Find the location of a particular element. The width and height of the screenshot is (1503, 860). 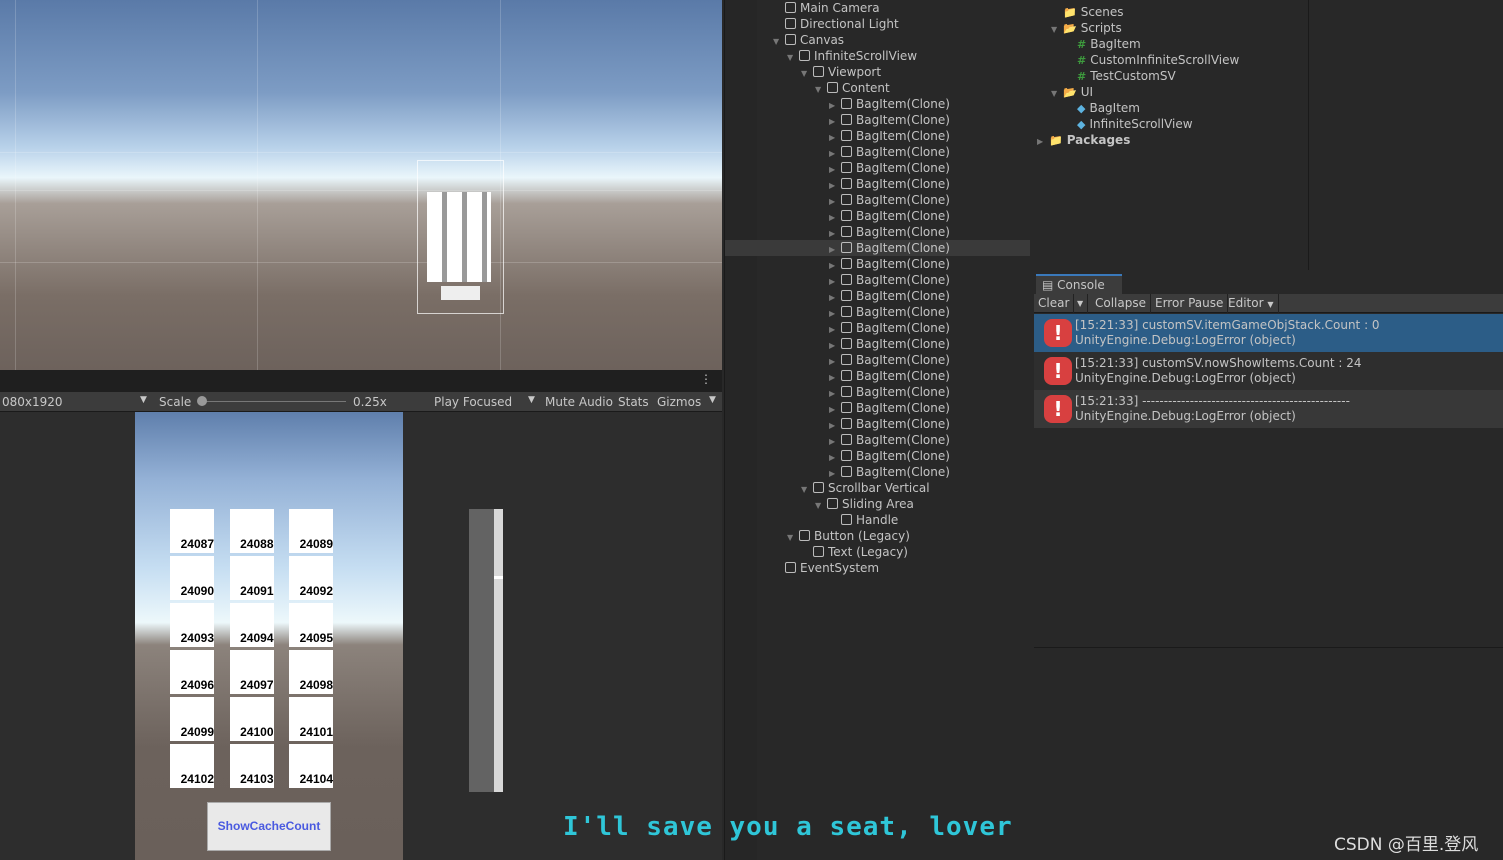

project-item: # CustomInfiniteScrollView is located at coordinates (1152, 60).